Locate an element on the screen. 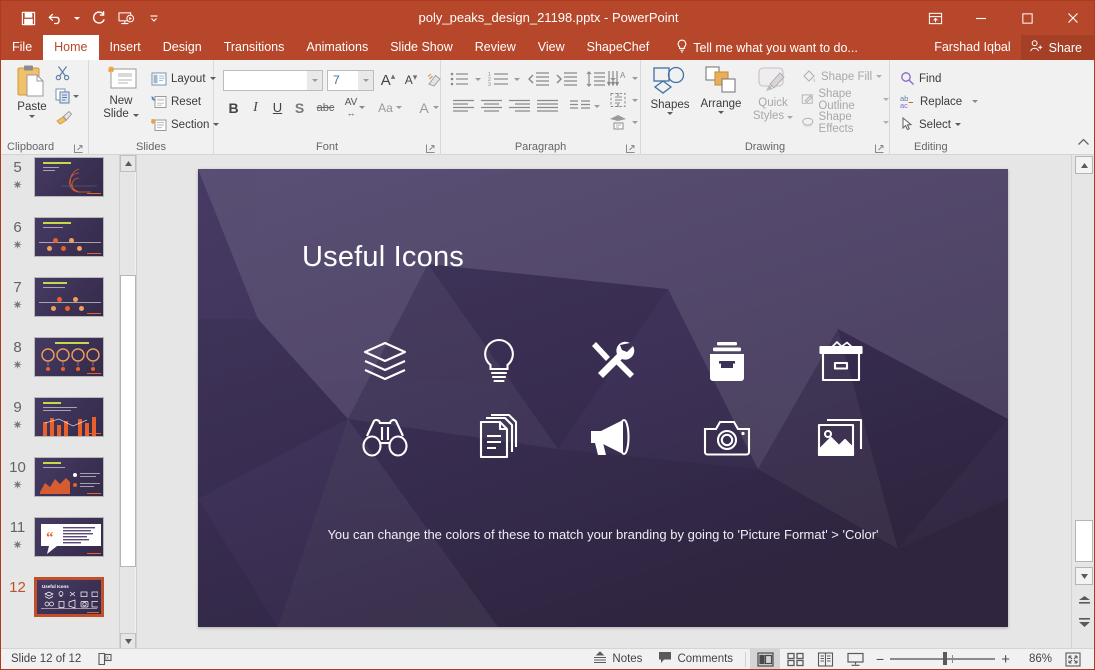 The image size is (1095, 670). camera-icon is located at coordinates (727, 437).